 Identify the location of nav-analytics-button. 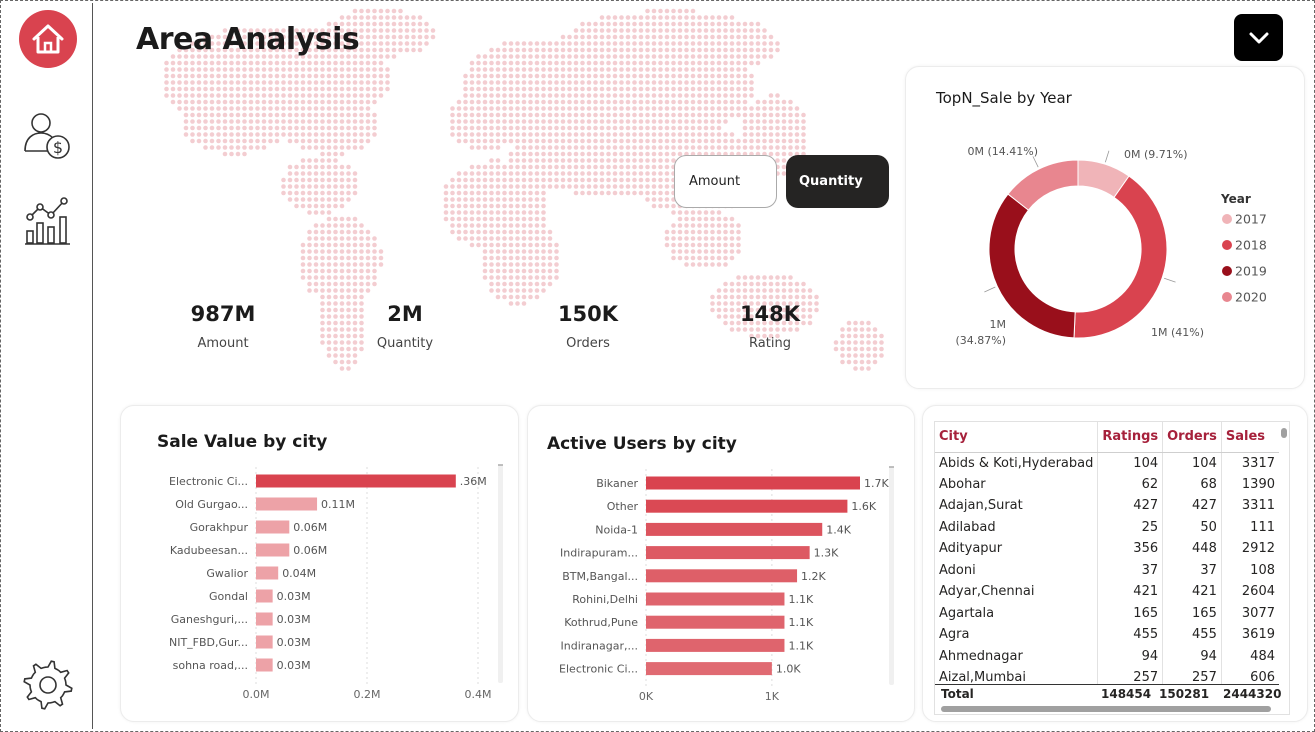
(48, 221).